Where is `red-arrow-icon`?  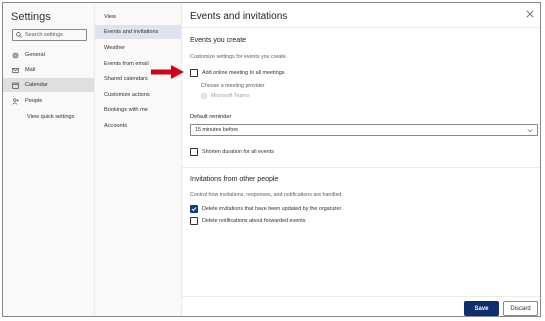
red-arrow-icon is located at coordinates (167, 72).